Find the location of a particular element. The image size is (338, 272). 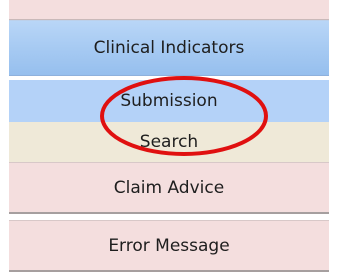

menu-item-label: Error Message is located at coordinates (169, 245).